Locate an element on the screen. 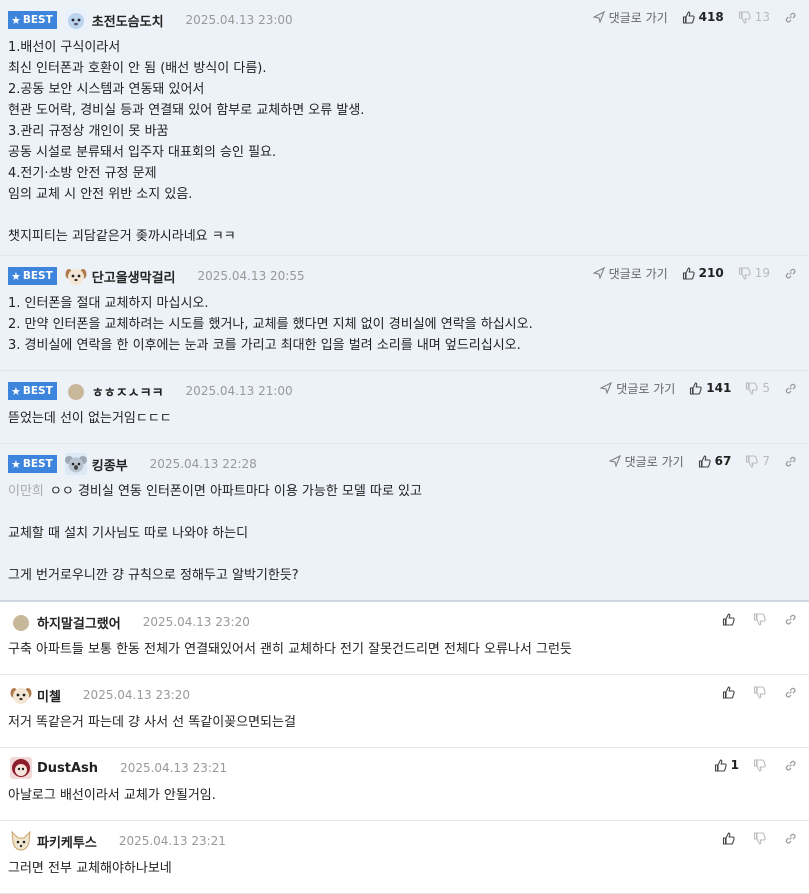 Image resolution: width=809 pixels, height=894 pixels. upvote-button: 1 is located at coordinates (726, 765).